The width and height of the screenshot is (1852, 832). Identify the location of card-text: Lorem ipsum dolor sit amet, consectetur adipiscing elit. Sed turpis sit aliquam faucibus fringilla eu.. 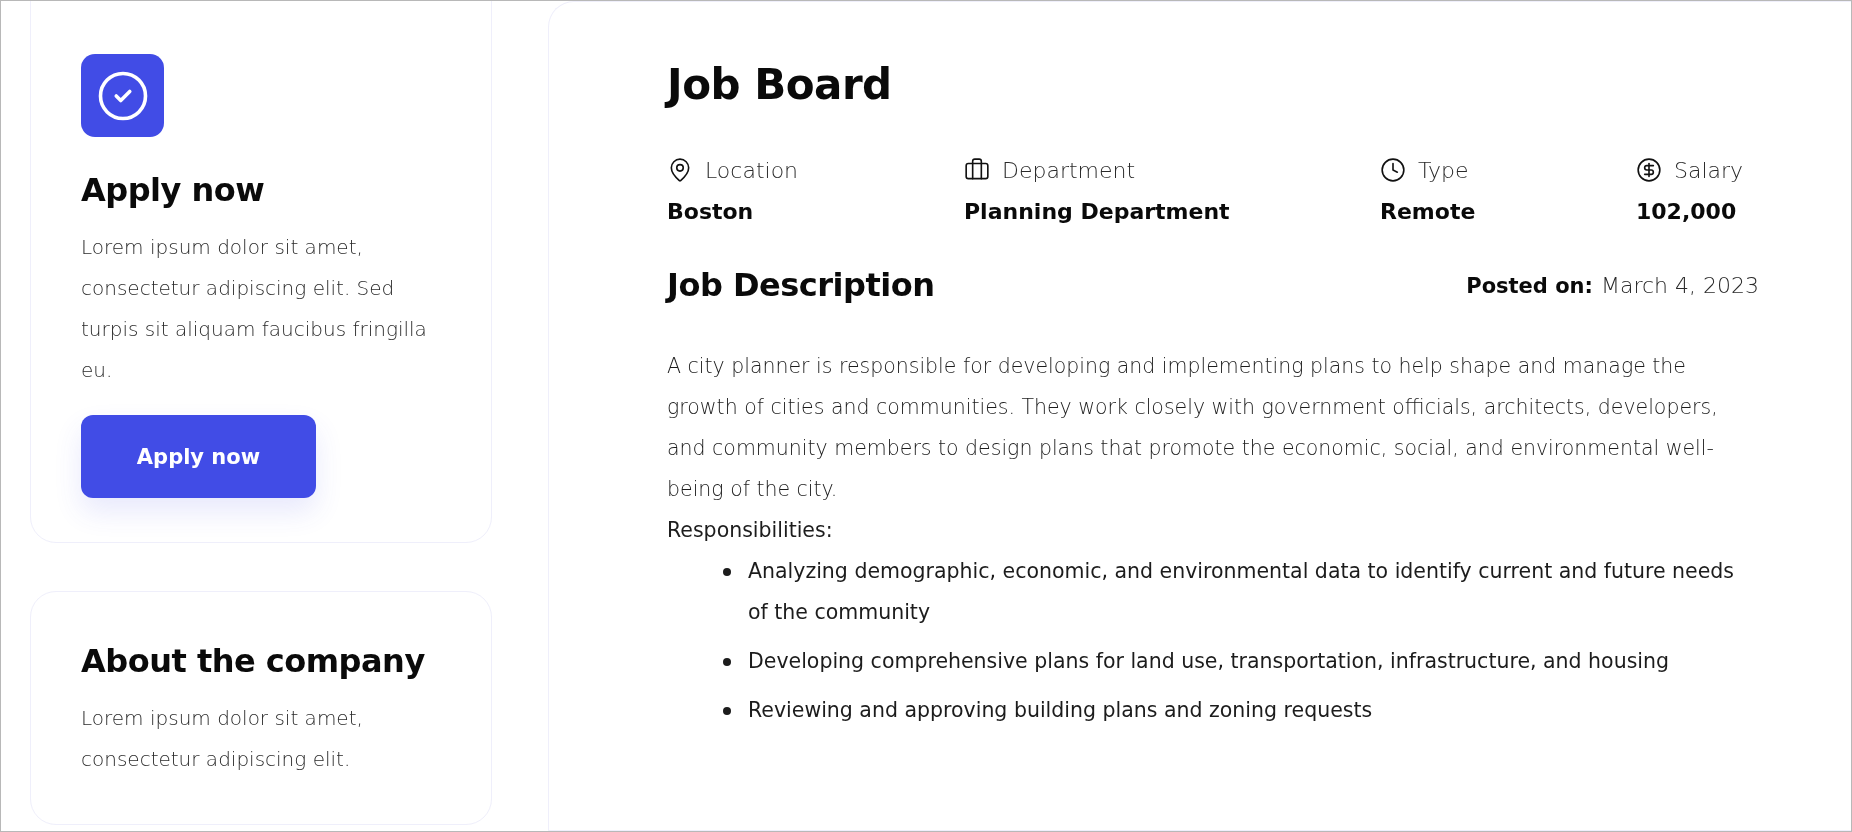
(254, 309).